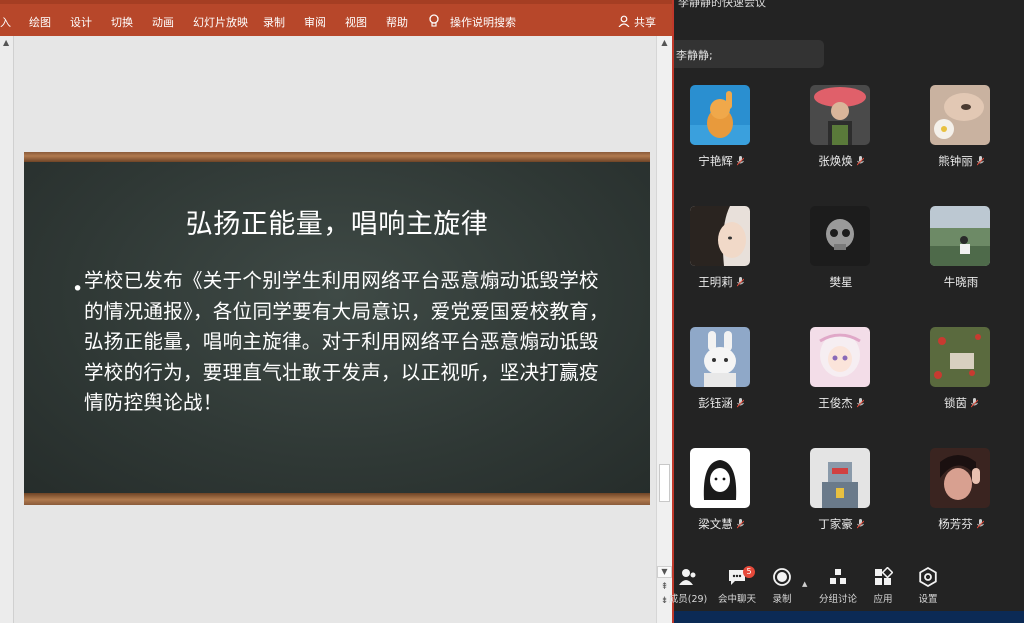  I want to click on participant-name: 熊钟丽, so click(955, 161).